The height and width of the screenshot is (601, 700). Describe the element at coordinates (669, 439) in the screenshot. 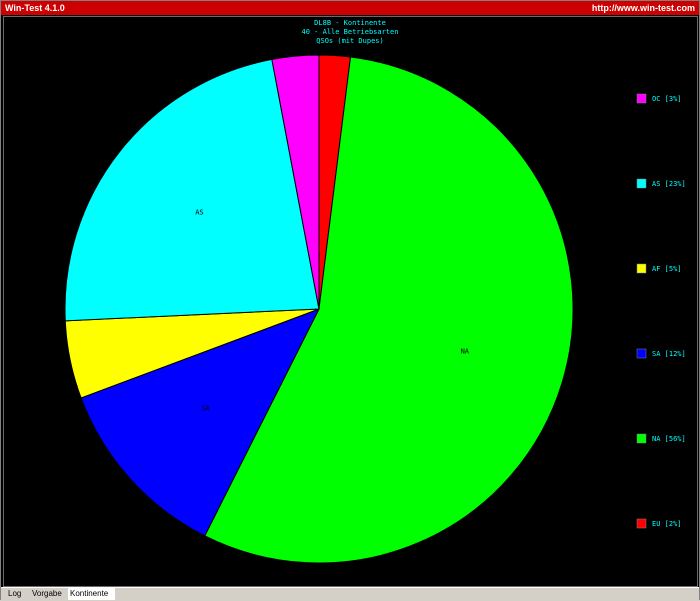

I see `legend-entry: NA [56%]` at that location.